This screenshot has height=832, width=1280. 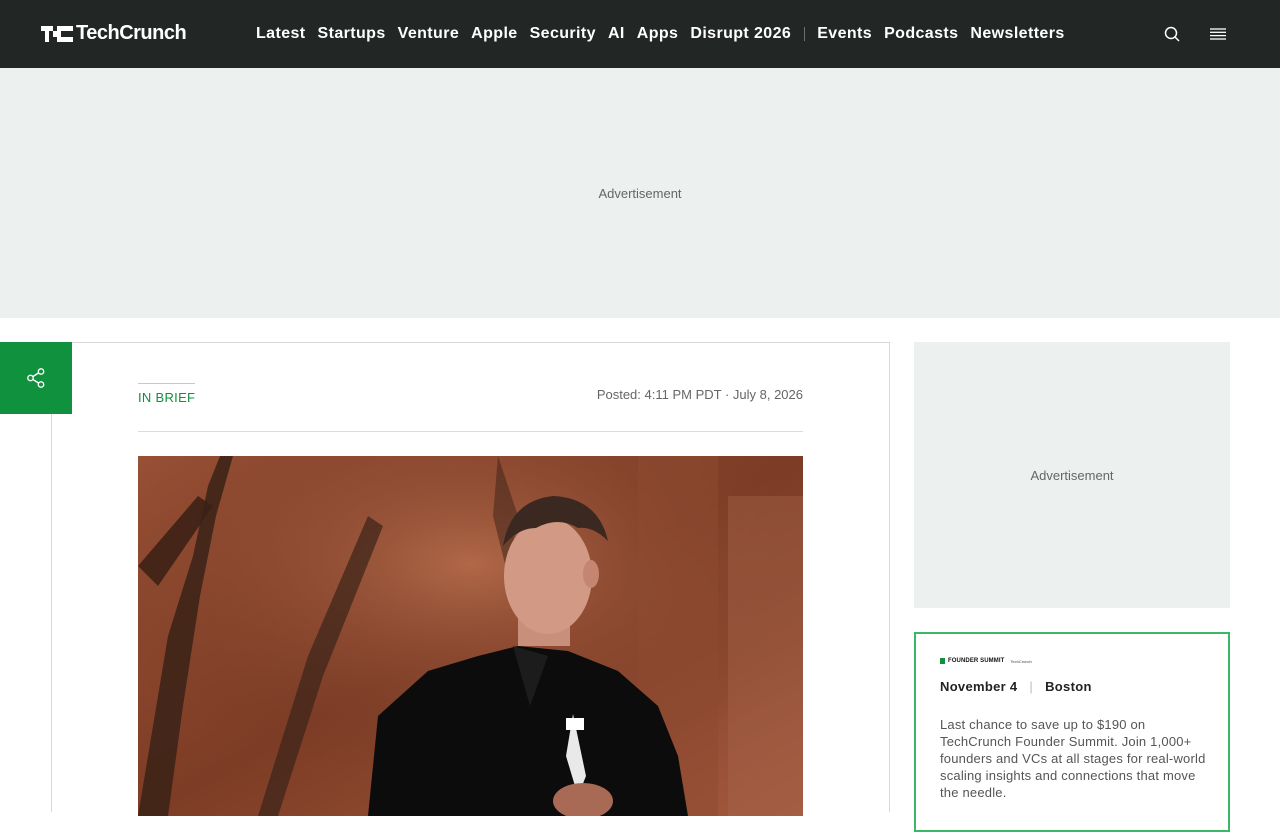 What do you see at coordinates (1068, 686) in the screenshot?
I see `promo-location: Boston` at bounding box center [1068, 686].